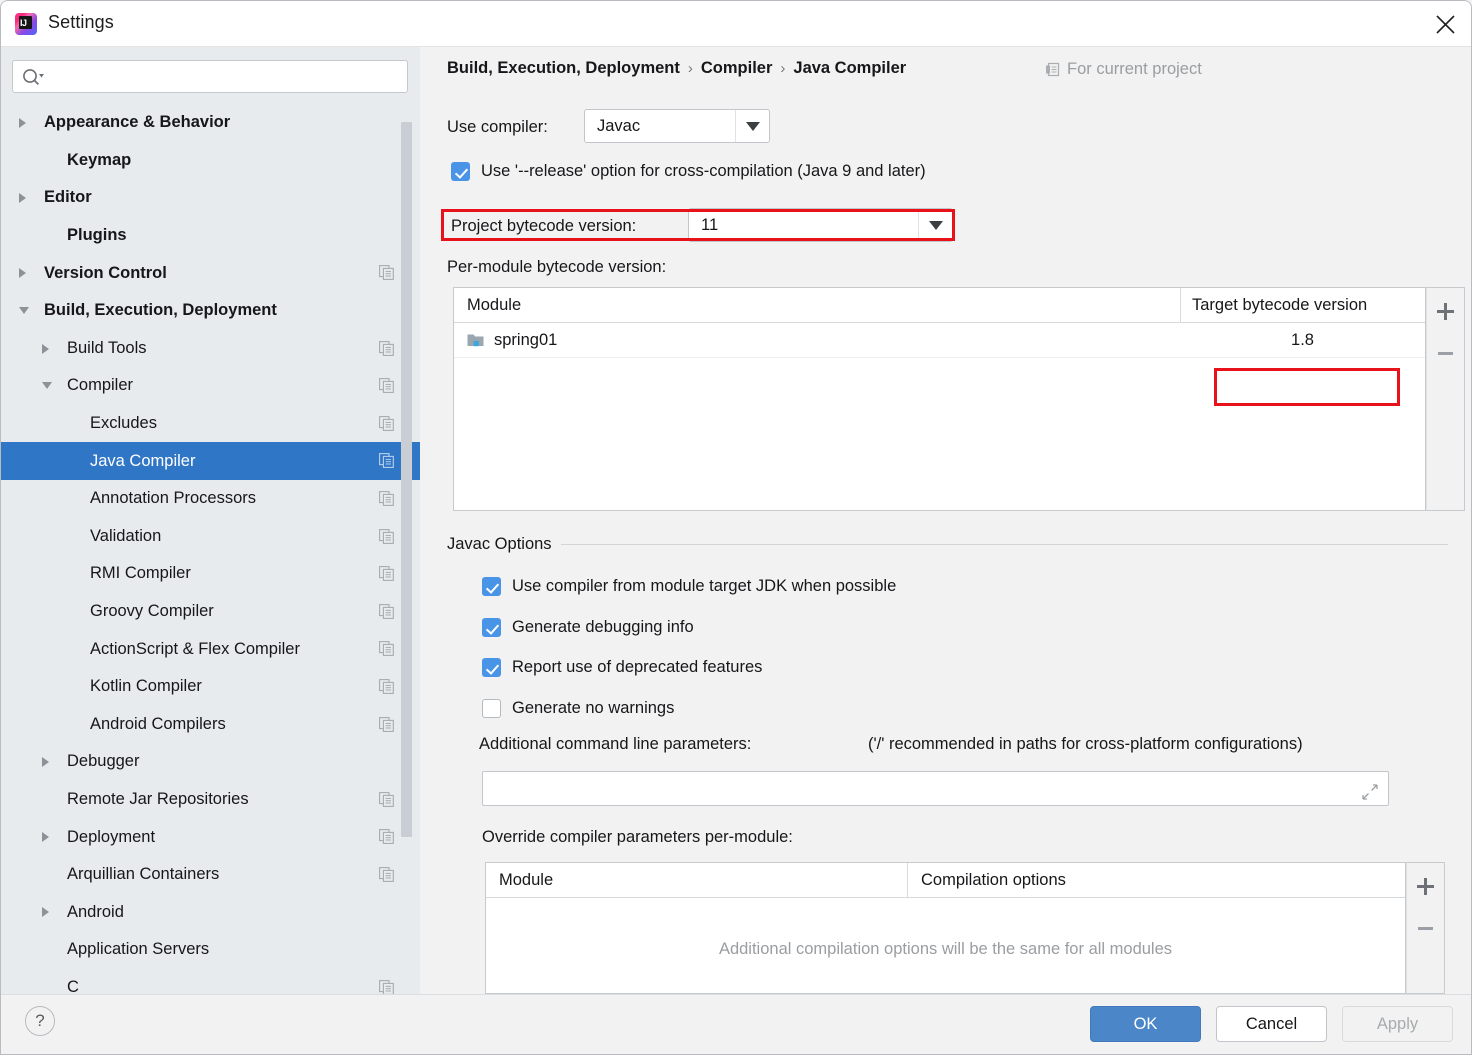 This screenshot has height=1055, width=1472. Describe the element at coordinates (578, 708) in the screenshot. I see `javac-option-row-3: Generate no warnings` at that location.